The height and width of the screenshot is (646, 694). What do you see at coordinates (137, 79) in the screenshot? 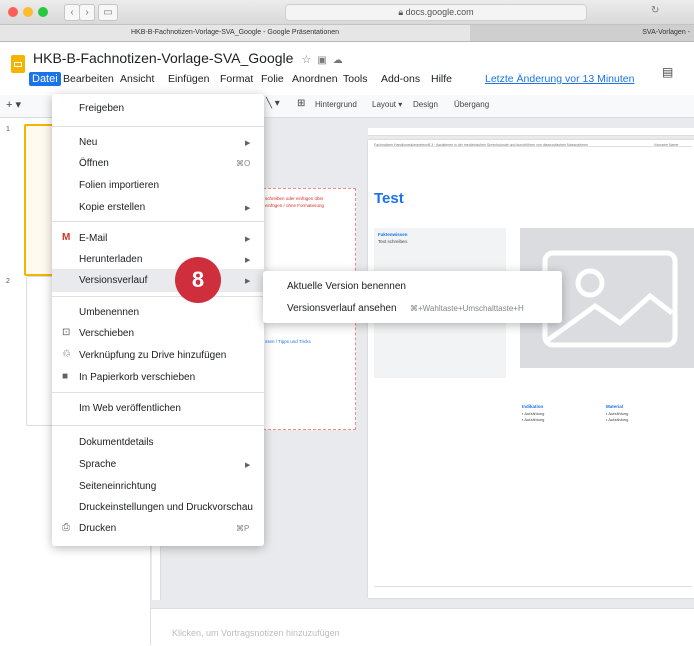
I see `menu-ansicht: Ansicht` at bounding box center [137, 79].